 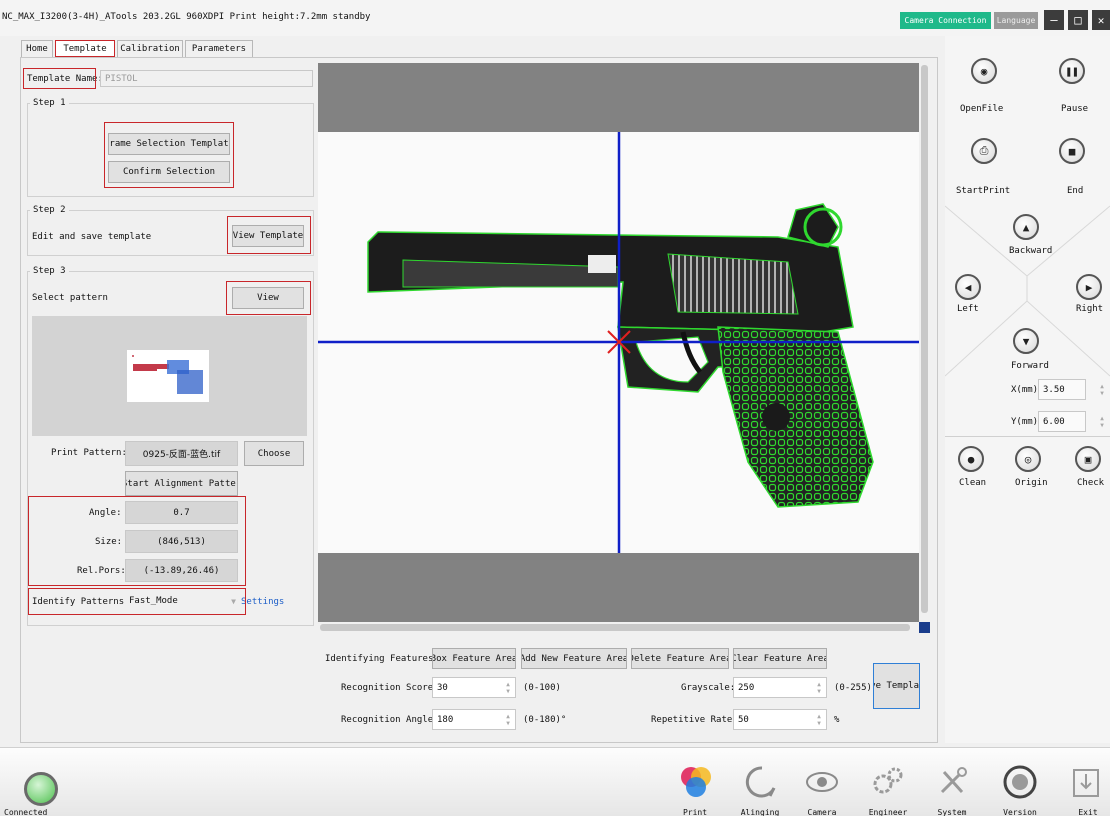 I want to click on chevron-down-icon: ▼, so click(x=233, y=601).